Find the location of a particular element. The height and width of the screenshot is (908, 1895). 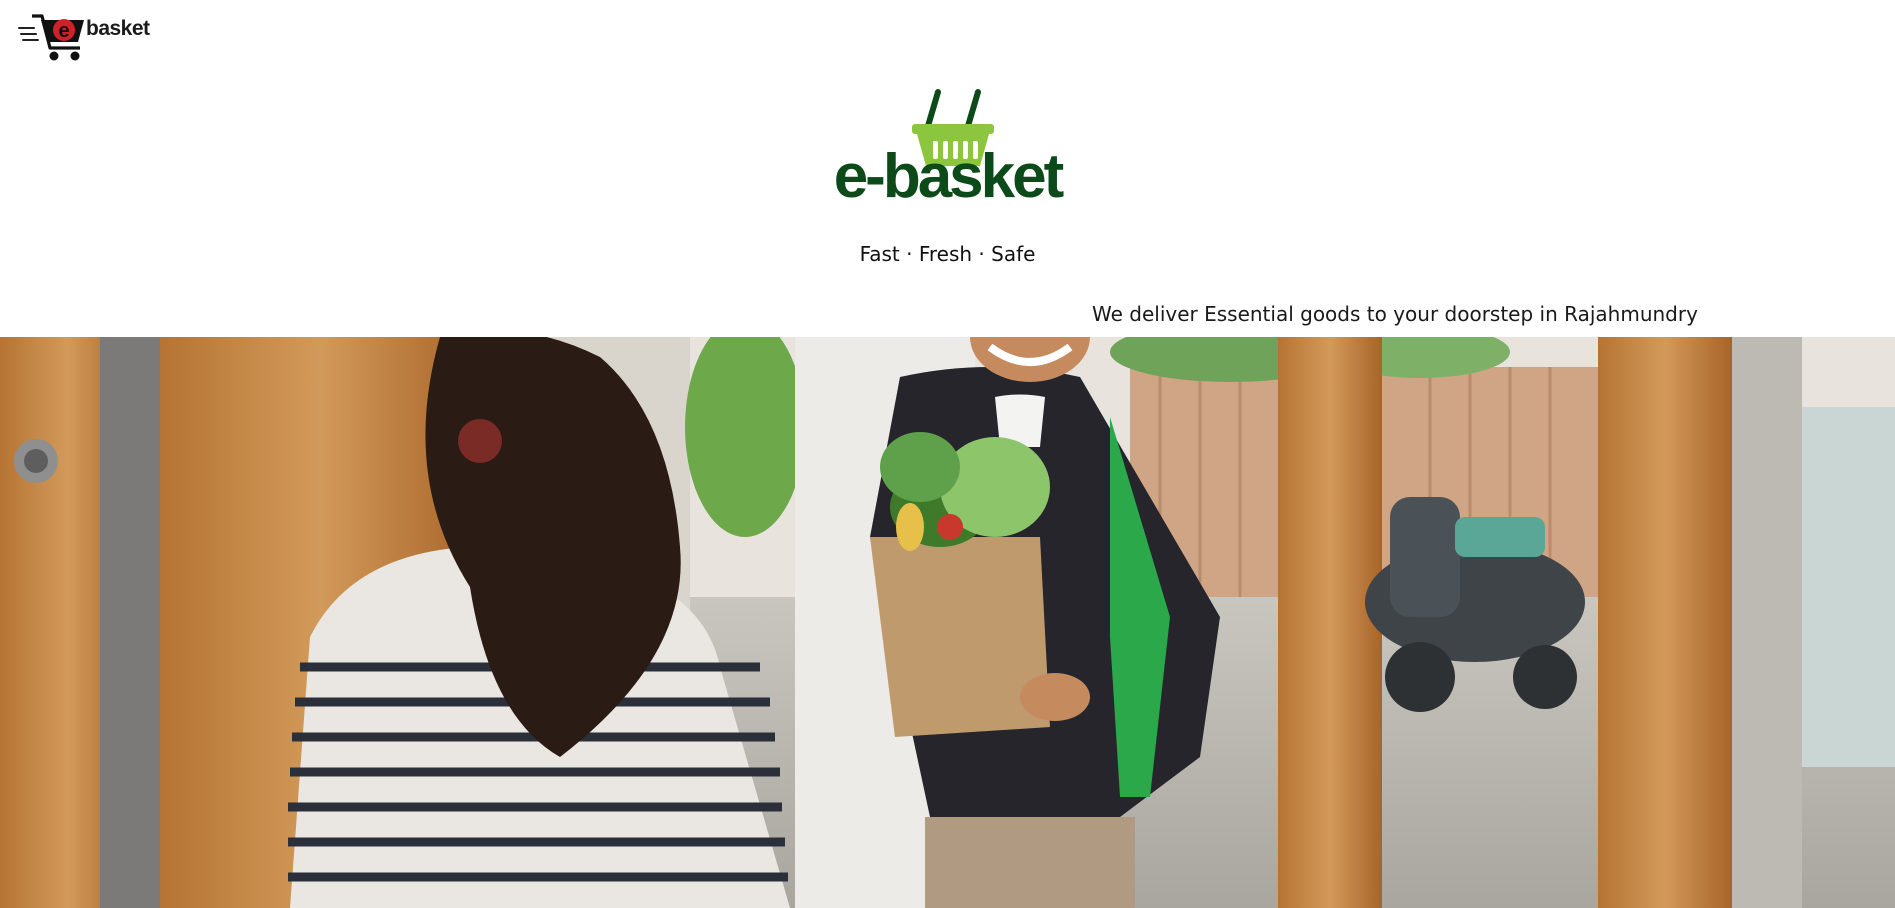

tagline: Fast · Fresh · Safe is located at coordinates (947, 254).